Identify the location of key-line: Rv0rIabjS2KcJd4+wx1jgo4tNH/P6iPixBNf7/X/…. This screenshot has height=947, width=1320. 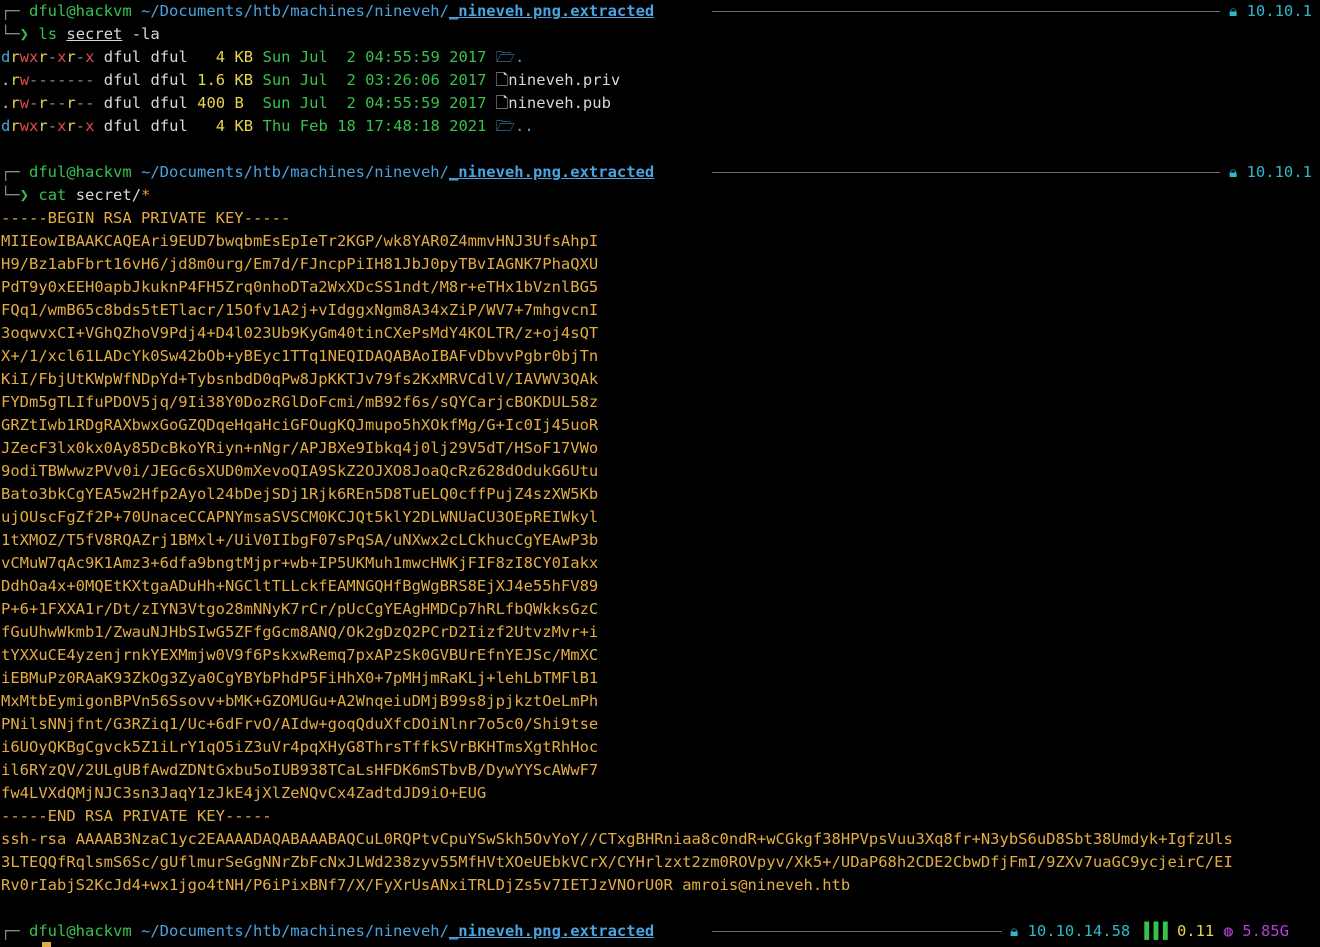
(426, 885).